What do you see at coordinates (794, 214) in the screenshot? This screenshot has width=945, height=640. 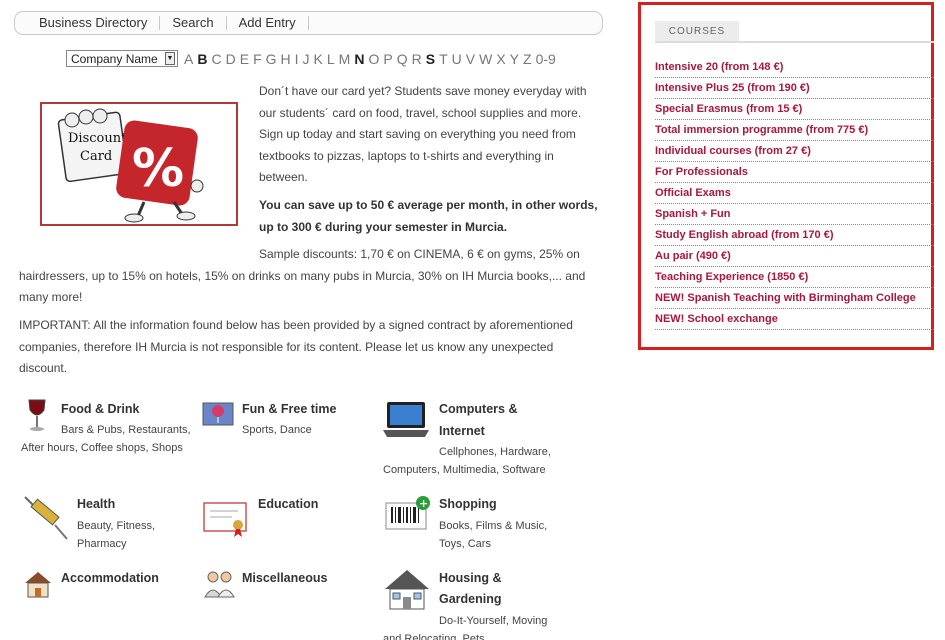 I see `course-link: Spanish + Fun` at bounding box center [794, 214].